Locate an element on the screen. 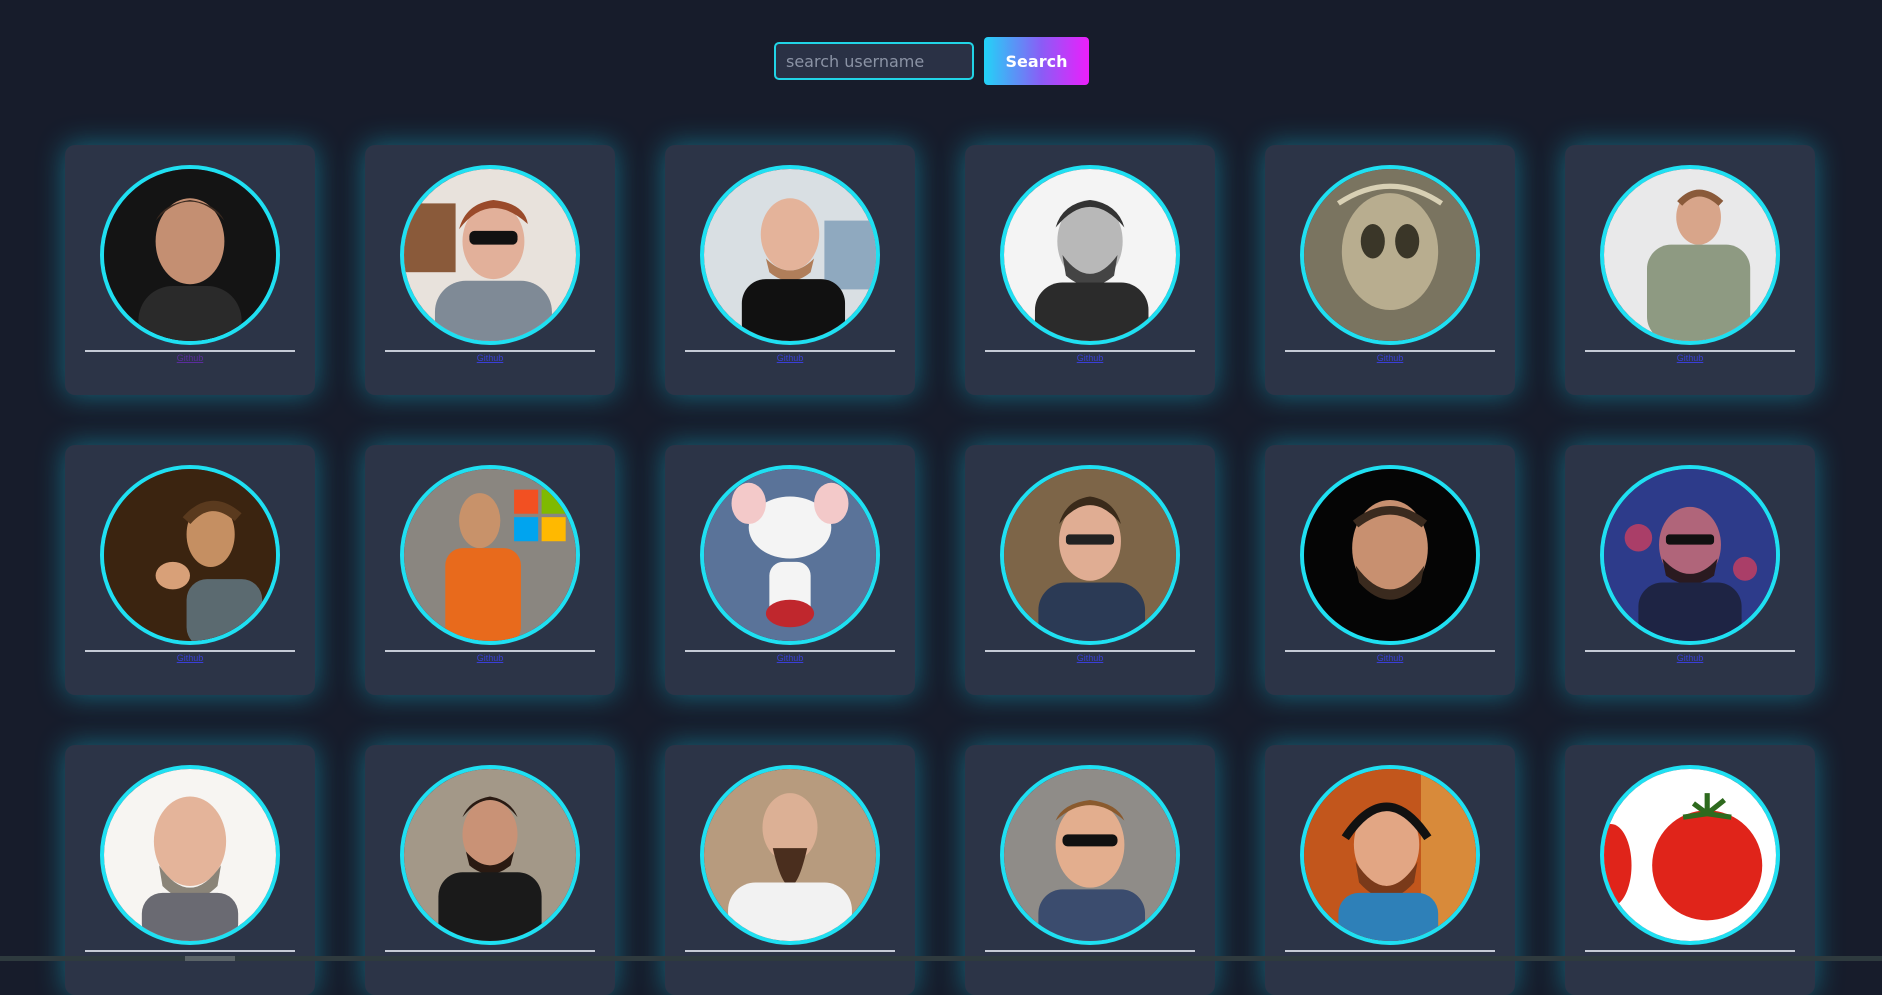 The width and height of the screenshot is (1882, 995). search-bar: Search is located at coordinates (931, 61).